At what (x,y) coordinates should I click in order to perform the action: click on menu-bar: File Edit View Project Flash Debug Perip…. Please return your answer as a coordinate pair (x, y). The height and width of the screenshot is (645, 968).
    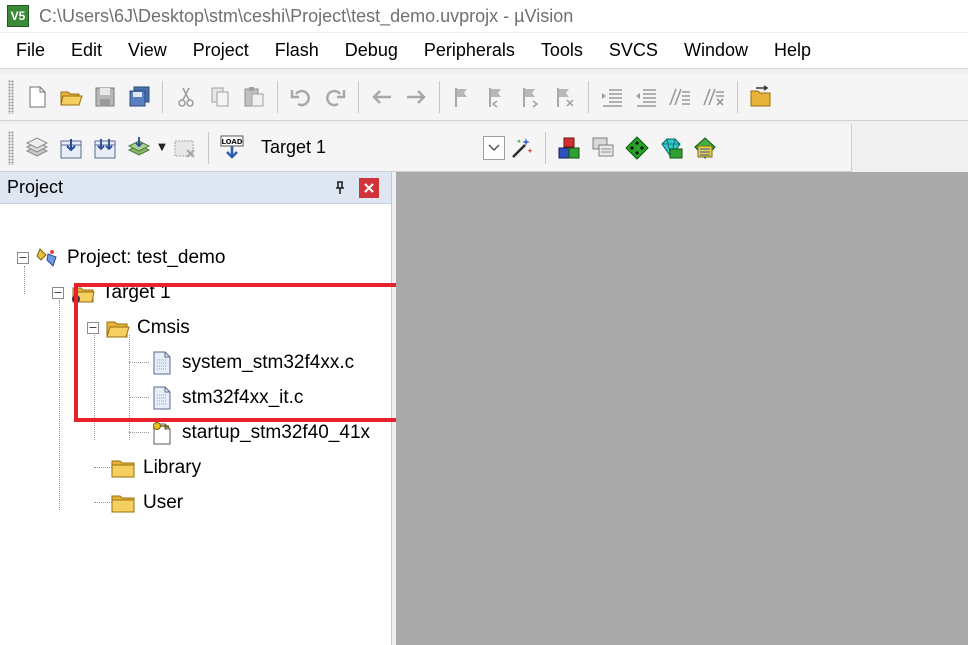
    Looking at the image, I should click on (484, 51).